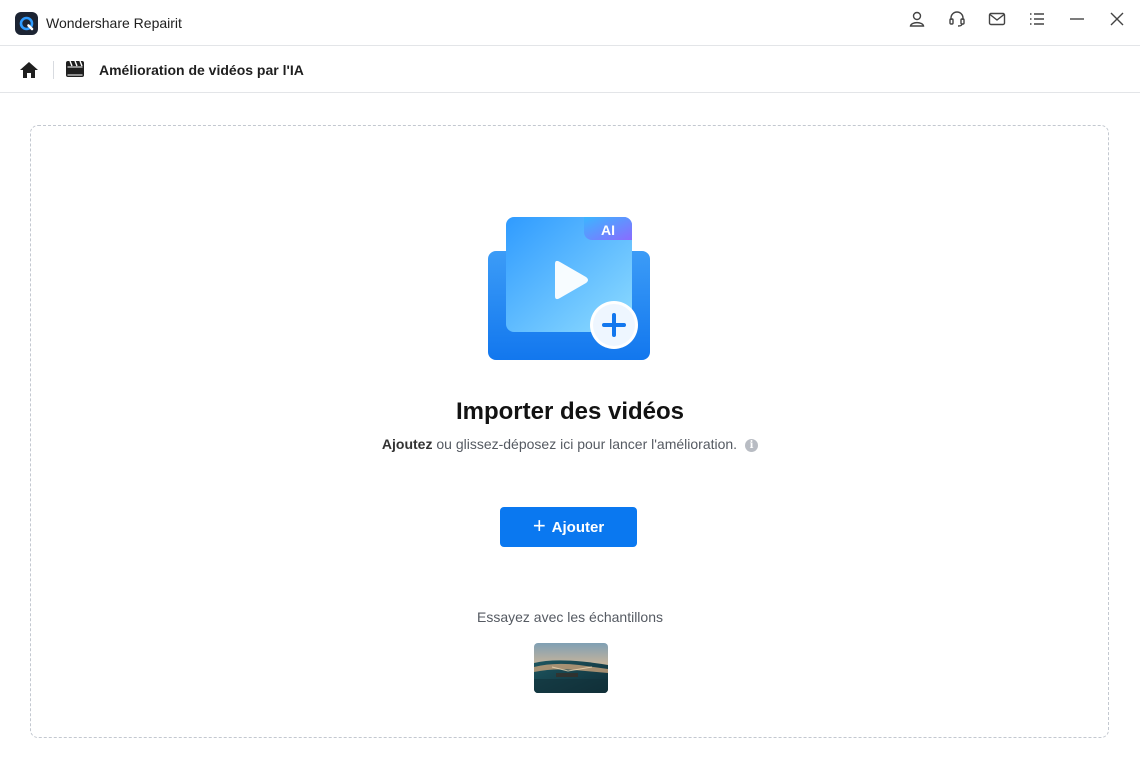 Image resolution: width=1140 pixels, height=768 pixels. Describe the element at coordinates (570, 411) in the screenshot. I see `import-heading: Importer des vidéos` at that location.